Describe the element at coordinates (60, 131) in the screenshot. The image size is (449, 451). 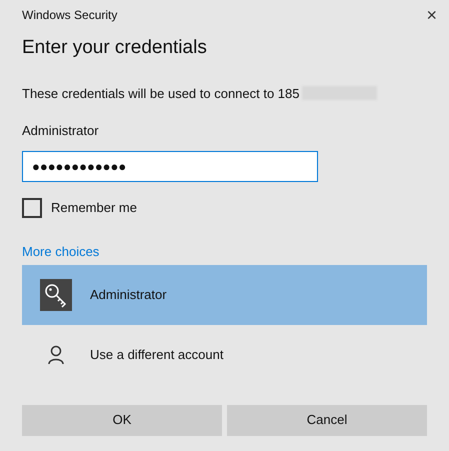
I see `username-label: Administrator` at that location.